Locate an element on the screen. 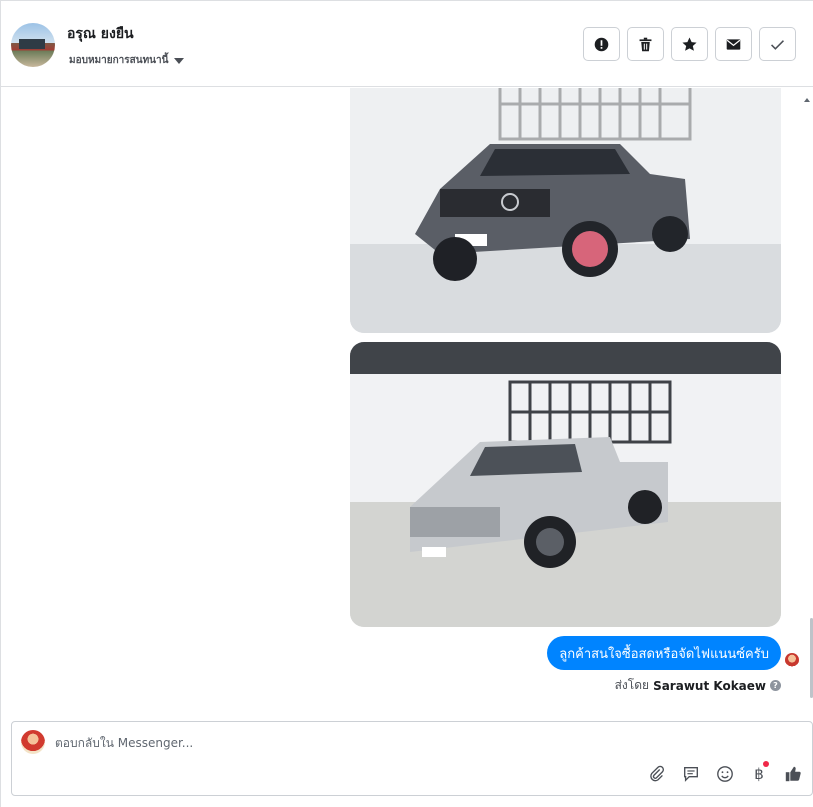  delete-button is located at coordinates (645, 44).